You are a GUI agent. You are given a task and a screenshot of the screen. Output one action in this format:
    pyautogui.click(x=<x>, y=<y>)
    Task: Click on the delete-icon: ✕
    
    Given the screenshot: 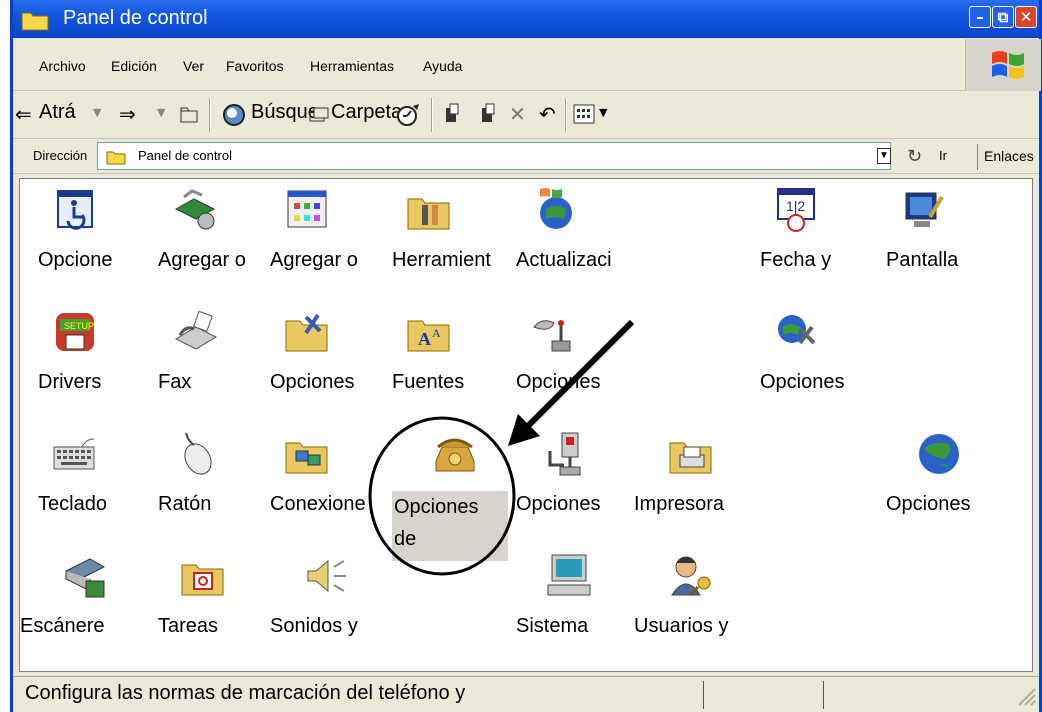 What is the action you would take?
    pyautogui.click(x=517, y=114)
    